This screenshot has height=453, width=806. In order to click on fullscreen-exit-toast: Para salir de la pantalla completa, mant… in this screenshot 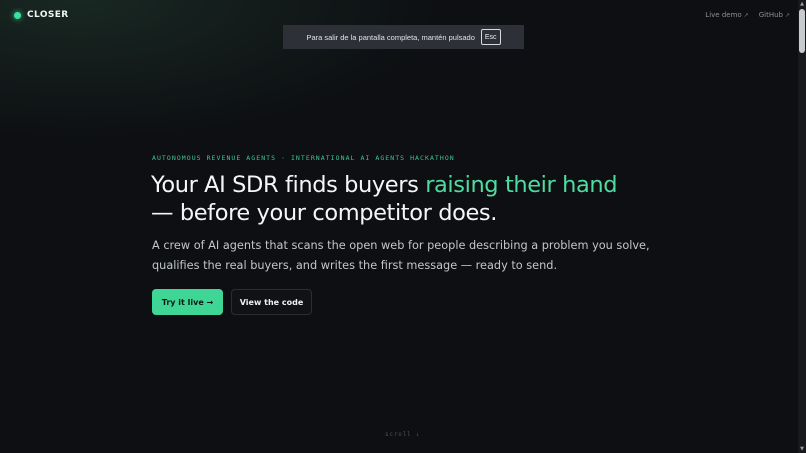, I will do `click(403, 37)`.